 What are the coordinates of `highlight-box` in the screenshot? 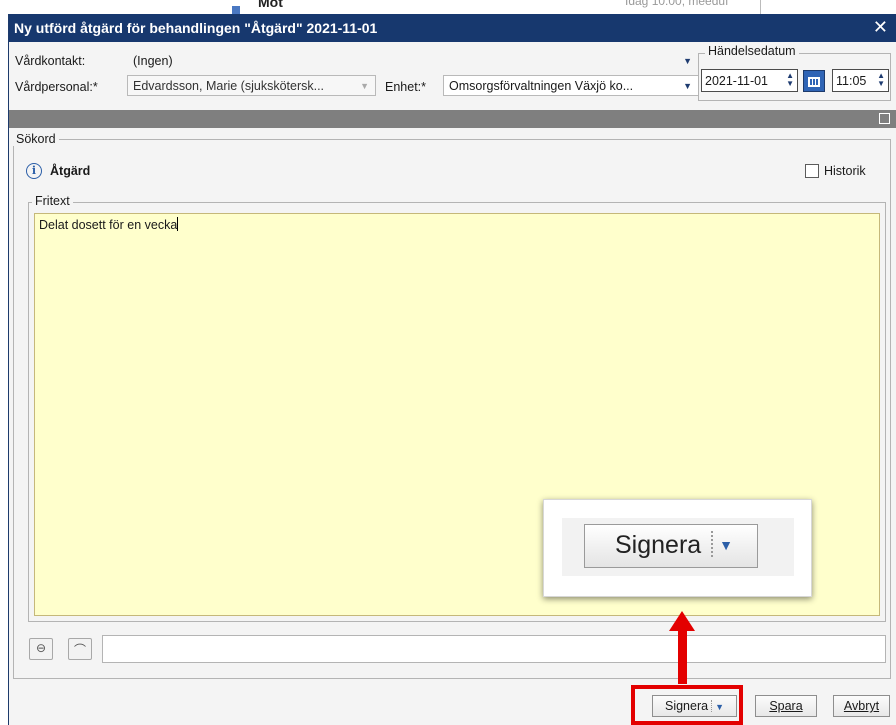 It's located at (687, 705).